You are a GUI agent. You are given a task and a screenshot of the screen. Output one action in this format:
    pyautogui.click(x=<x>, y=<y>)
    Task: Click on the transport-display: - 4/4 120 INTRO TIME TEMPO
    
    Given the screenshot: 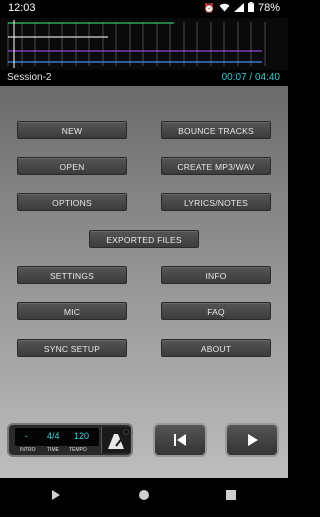 What is the action you would take?
    pyautogui.click(x=70, y=440)
    